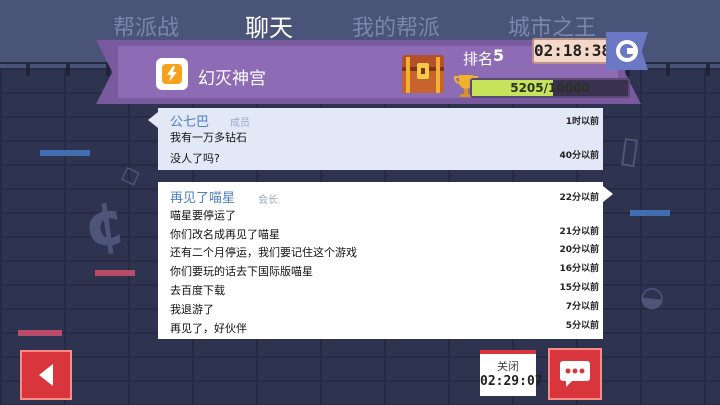 The image size is (720, 405). Describe the element at coordinates (225, 234) in the screenshot. I see `message-text: 你们改名成再见了喵星` at that location.